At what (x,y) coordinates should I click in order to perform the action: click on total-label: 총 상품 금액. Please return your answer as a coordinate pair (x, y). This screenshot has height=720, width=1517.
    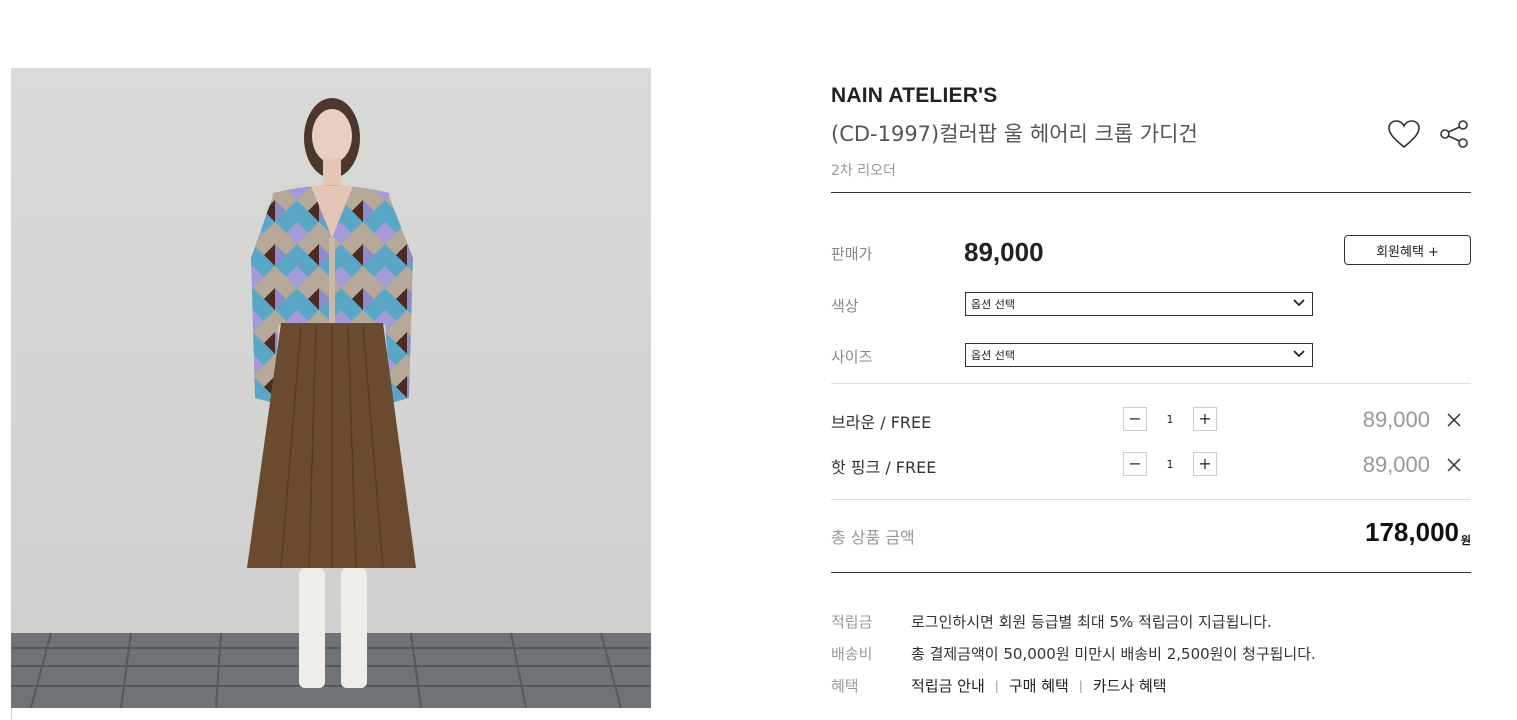
    Looking at the image, I should click on (873, 537).